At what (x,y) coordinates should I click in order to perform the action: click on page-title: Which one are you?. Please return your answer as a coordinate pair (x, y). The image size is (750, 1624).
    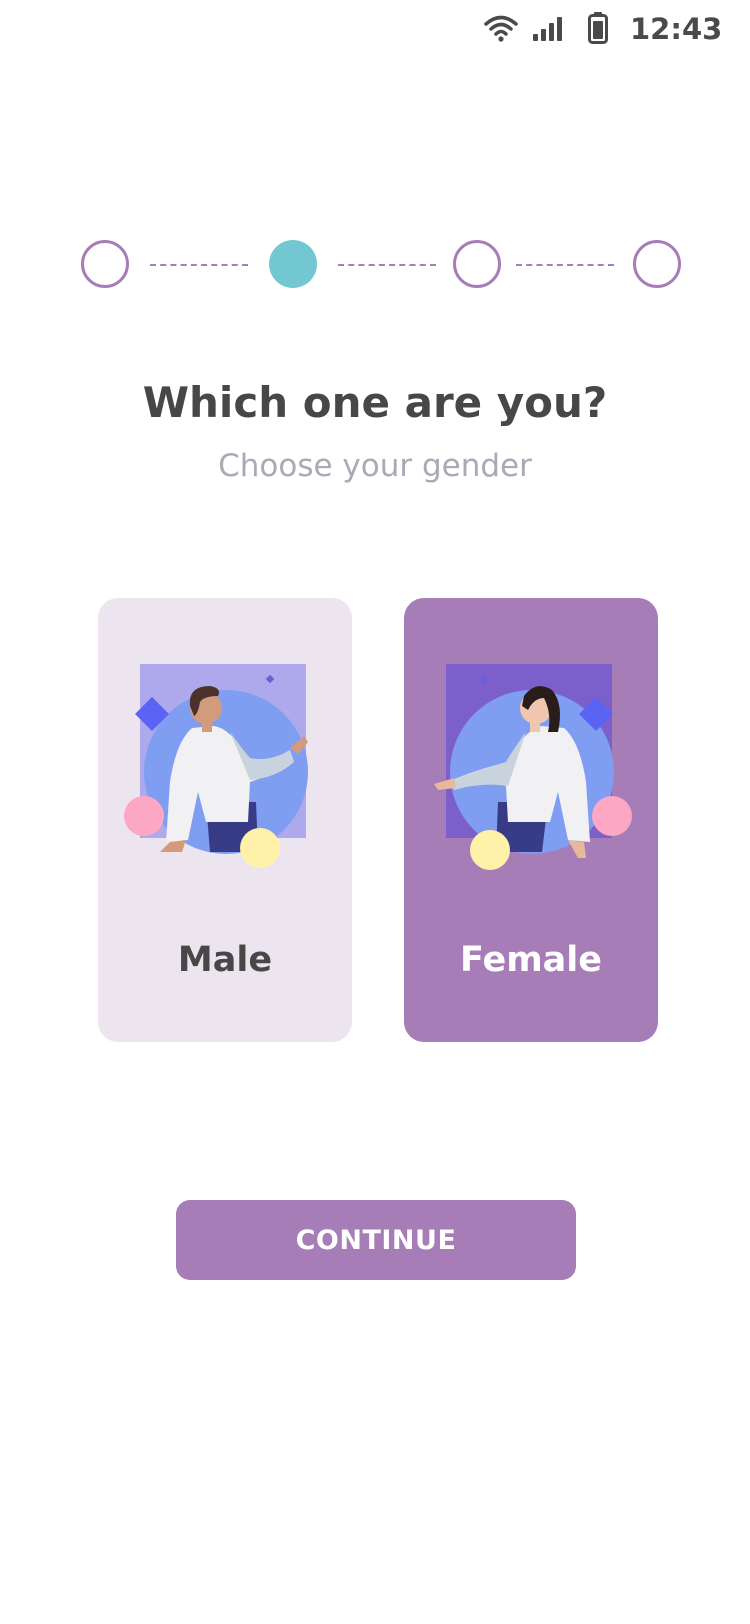
    Looking at the image, I should click on (375, 402).